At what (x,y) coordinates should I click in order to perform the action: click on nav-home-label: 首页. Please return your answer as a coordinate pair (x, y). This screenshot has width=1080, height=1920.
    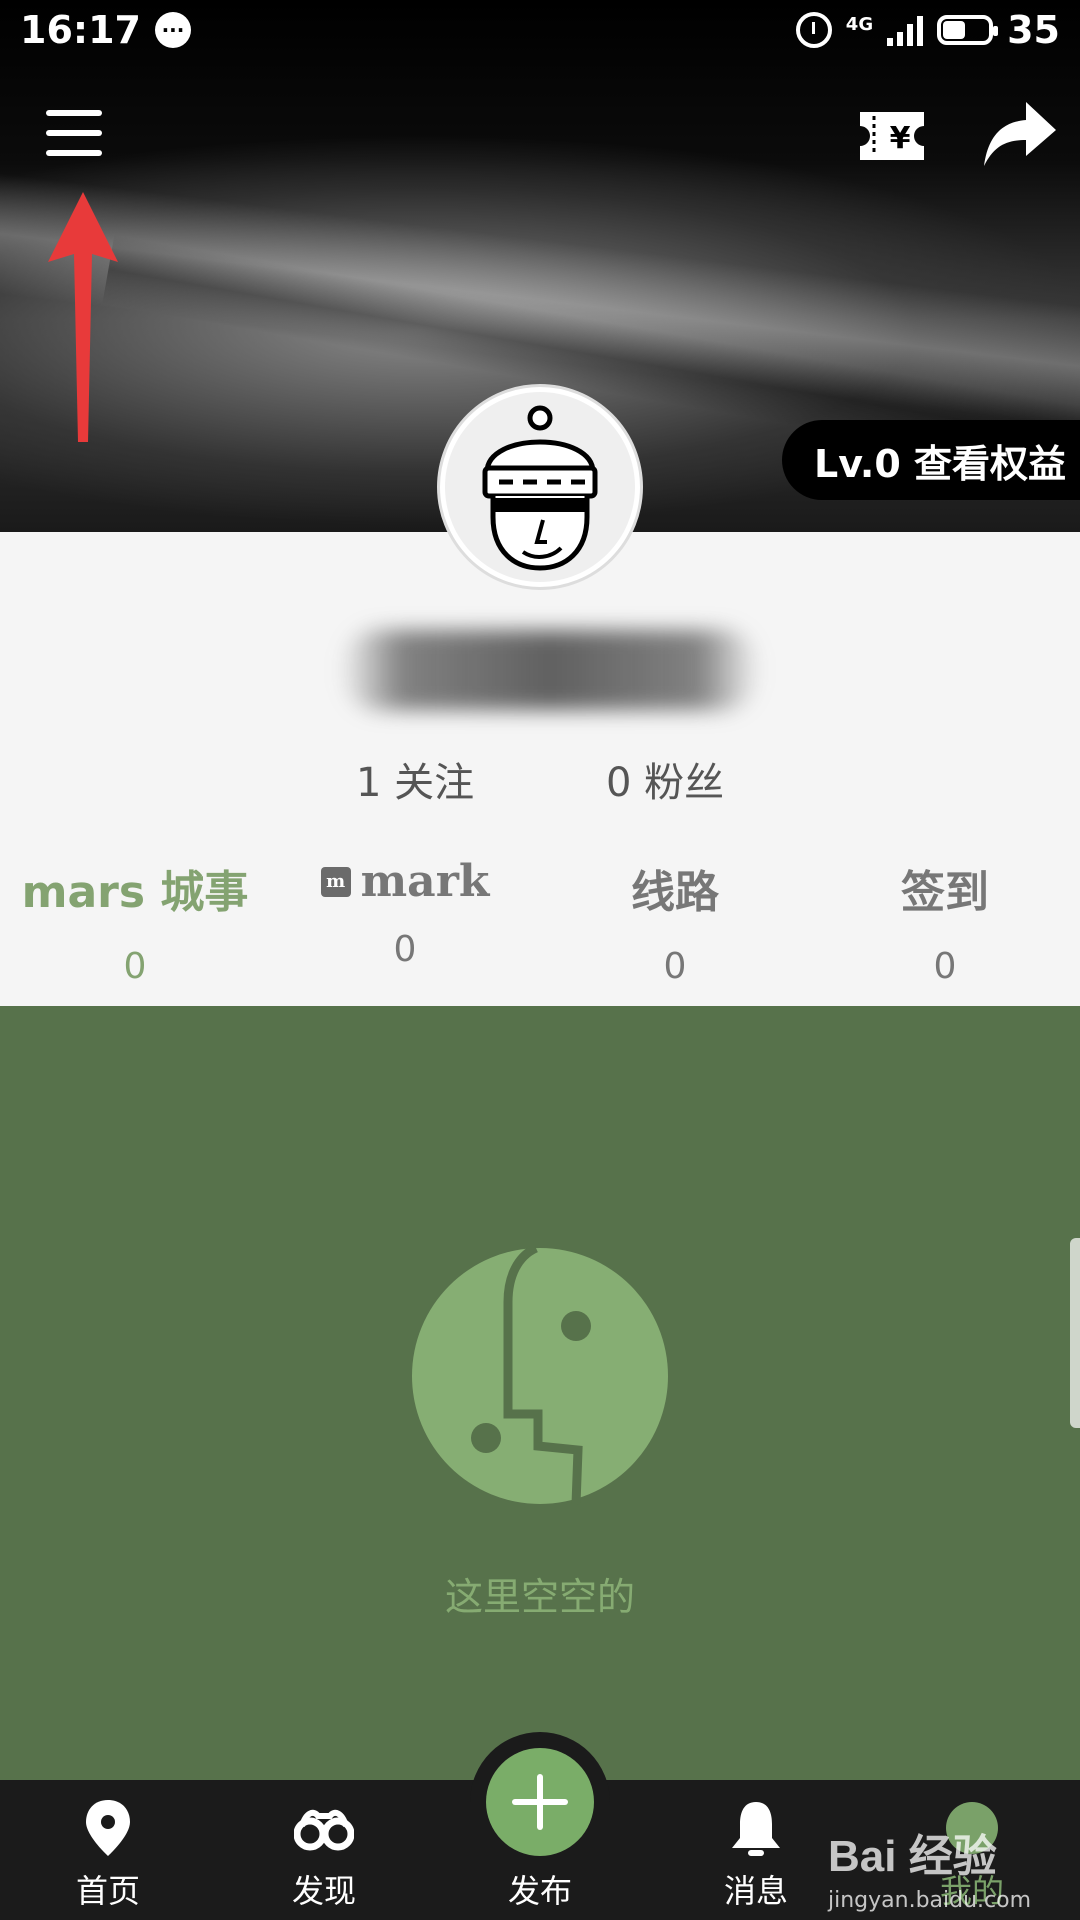
    Looking at the image, I should click on (107, 1891).